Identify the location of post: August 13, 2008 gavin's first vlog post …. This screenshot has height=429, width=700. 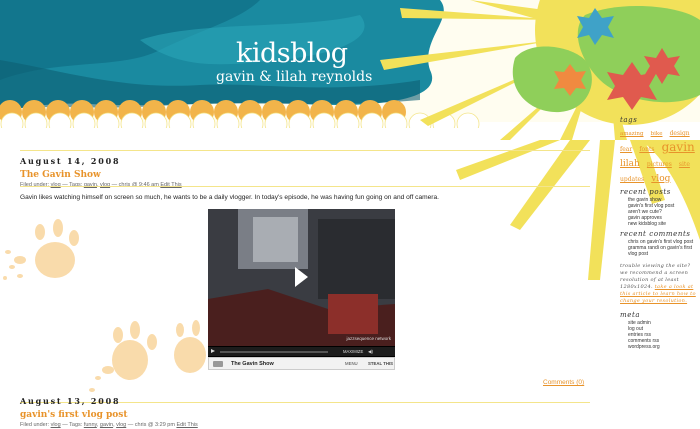
(305, 412).